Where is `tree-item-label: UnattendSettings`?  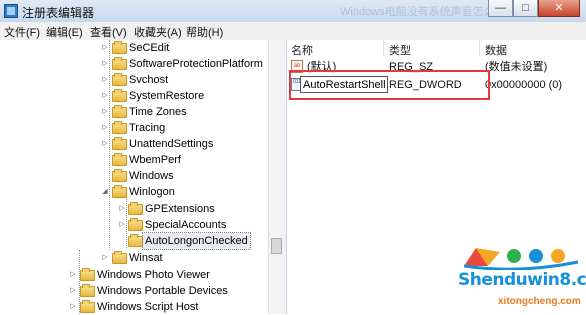
tree-item-label: UnattendSettings is located at coordinates (171, 144).